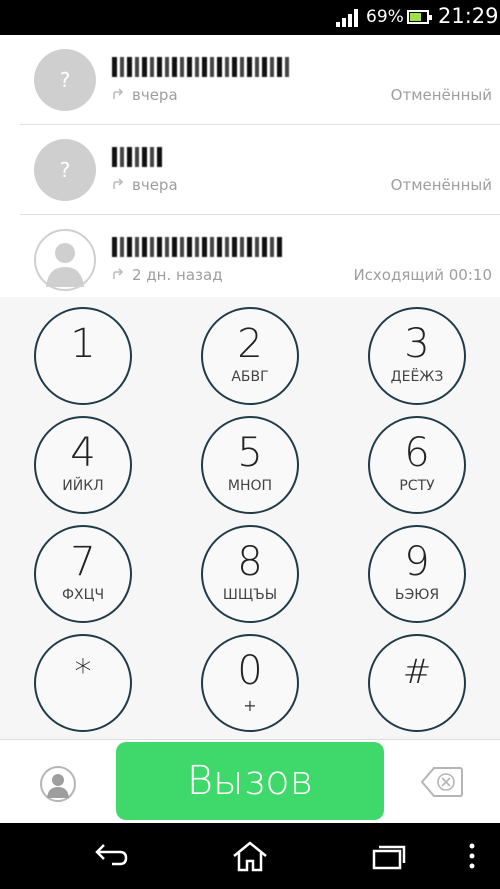 This screenshot has height=889, width=500. I want to click on back-arrow-icon, so click(112, 856).